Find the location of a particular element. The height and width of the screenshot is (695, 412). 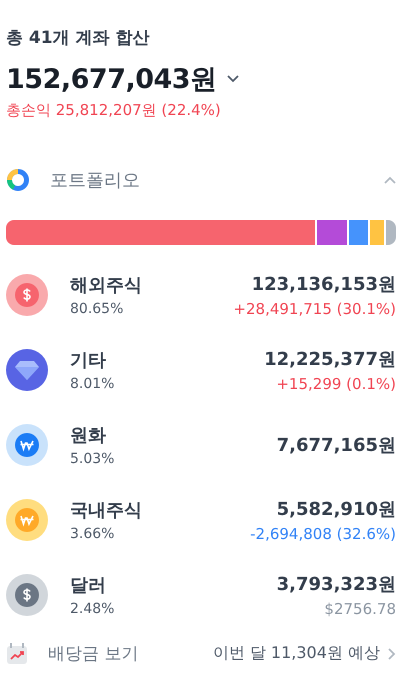

calendar-chart-icon is located at coordinates (17, 653).